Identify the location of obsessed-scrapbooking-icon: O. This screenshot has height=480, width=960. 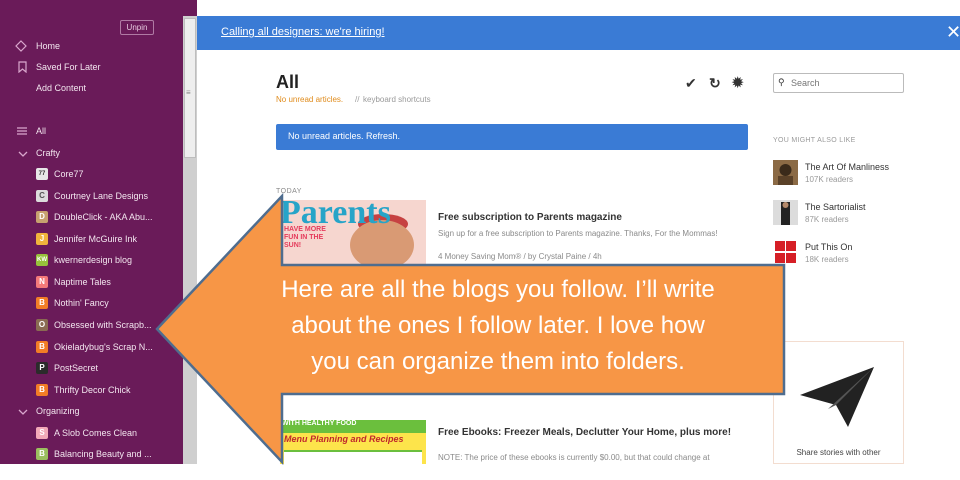
(42, 325).